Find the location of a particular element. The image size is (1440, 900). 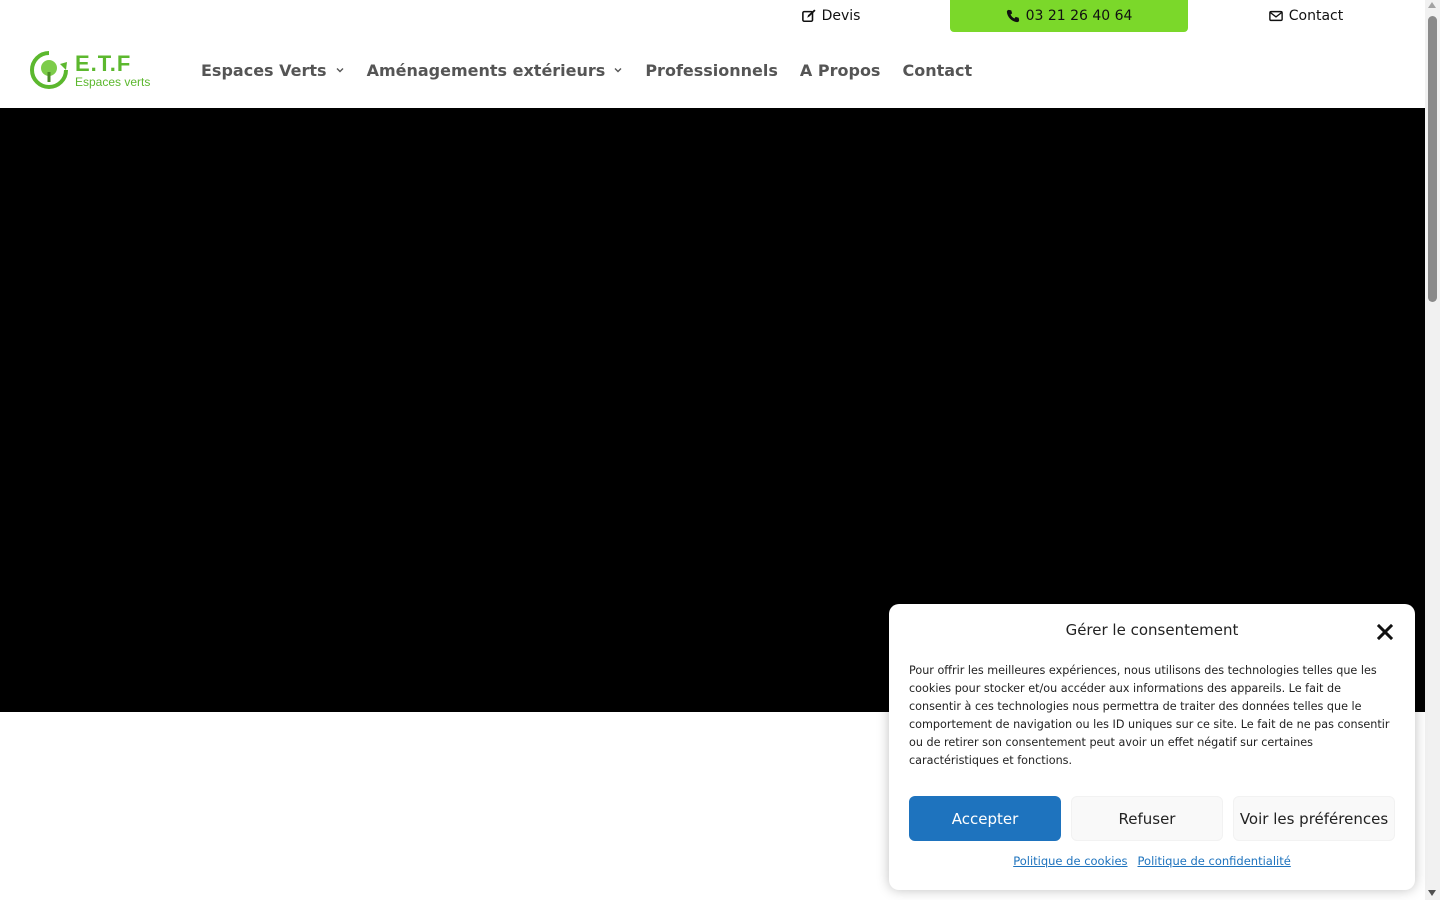

contact-link: Contact is located at coordinates (1306, 16).